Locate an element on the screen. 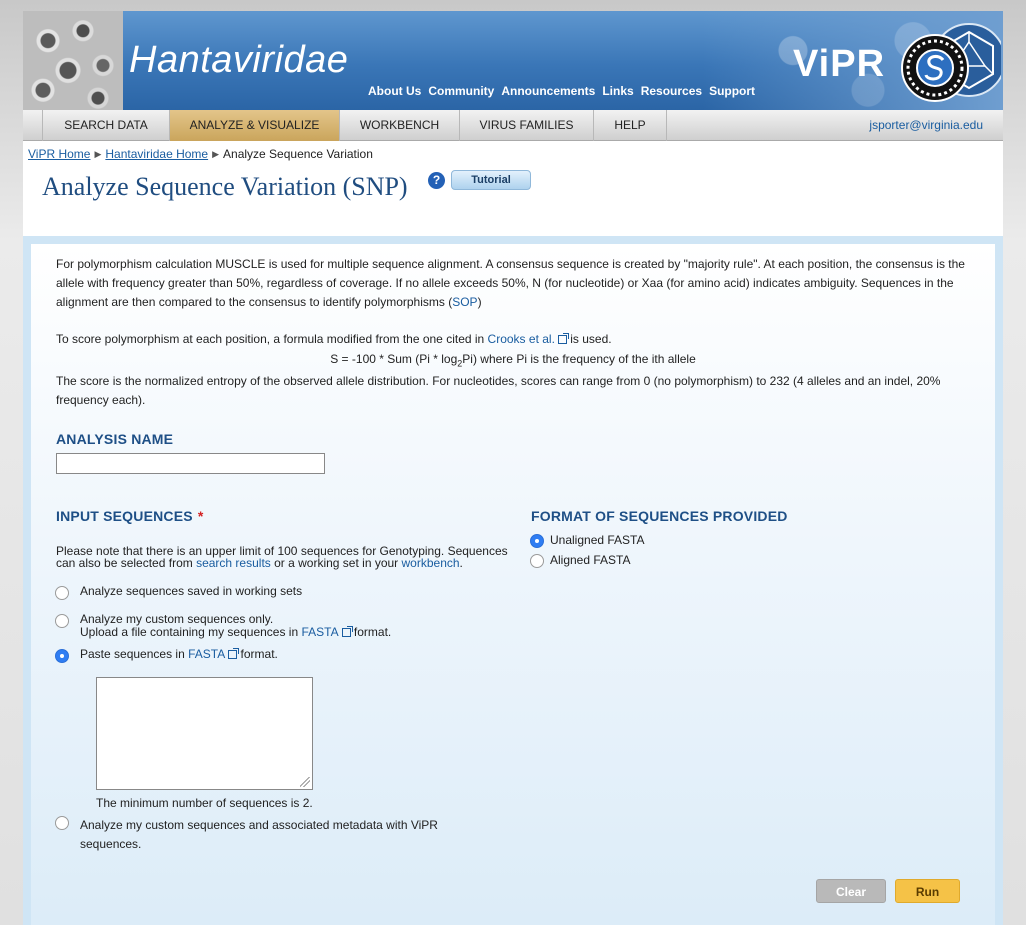 The width and height of the screenshot is (1026, 925). note-text: . is located at coordinates (461, 563).